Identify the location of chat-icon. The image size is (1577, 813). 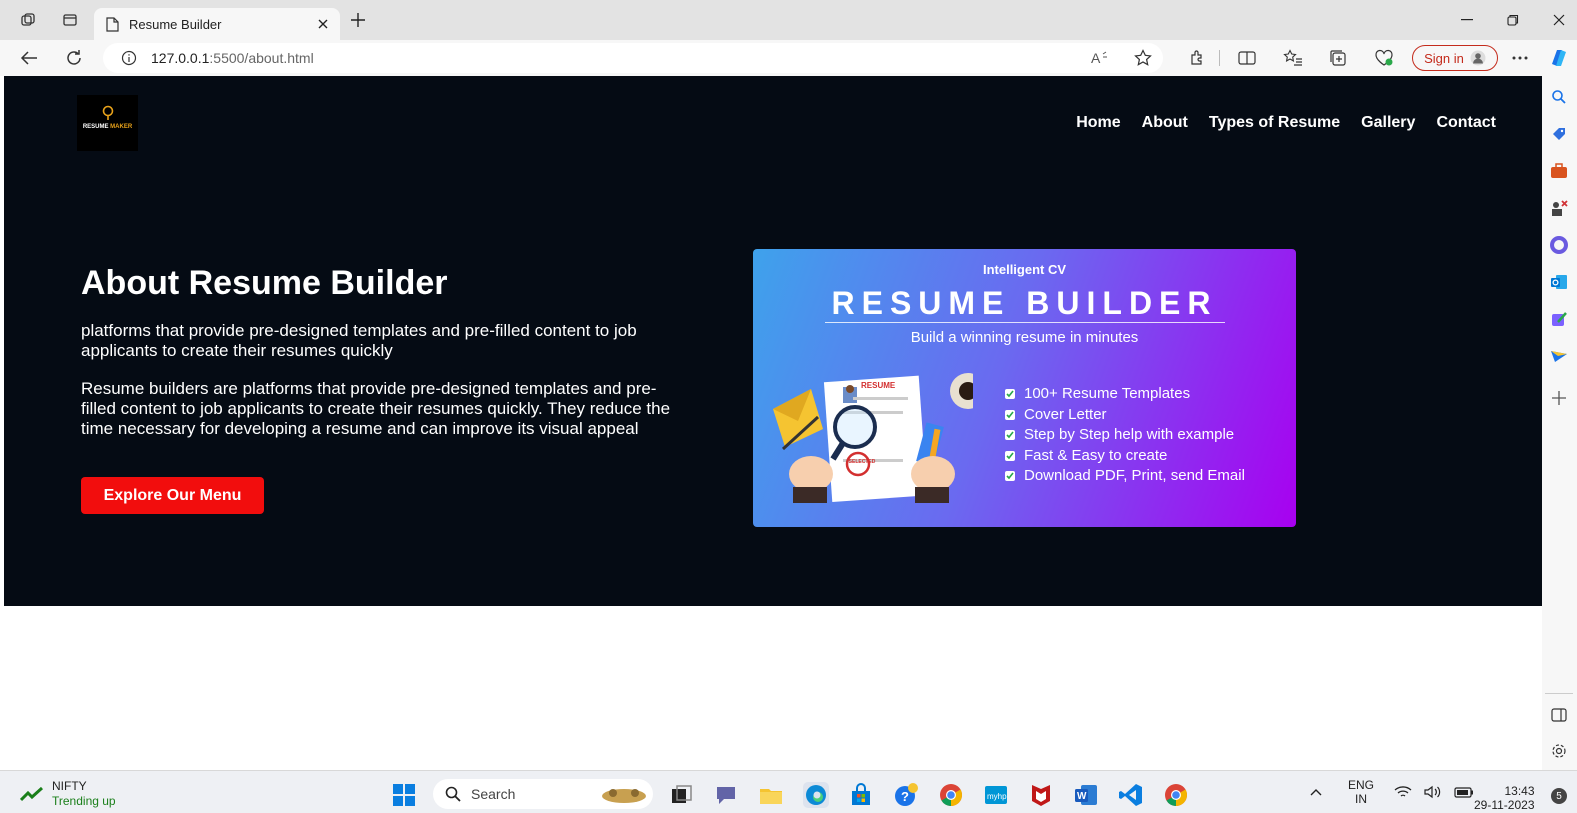
(726, 795).